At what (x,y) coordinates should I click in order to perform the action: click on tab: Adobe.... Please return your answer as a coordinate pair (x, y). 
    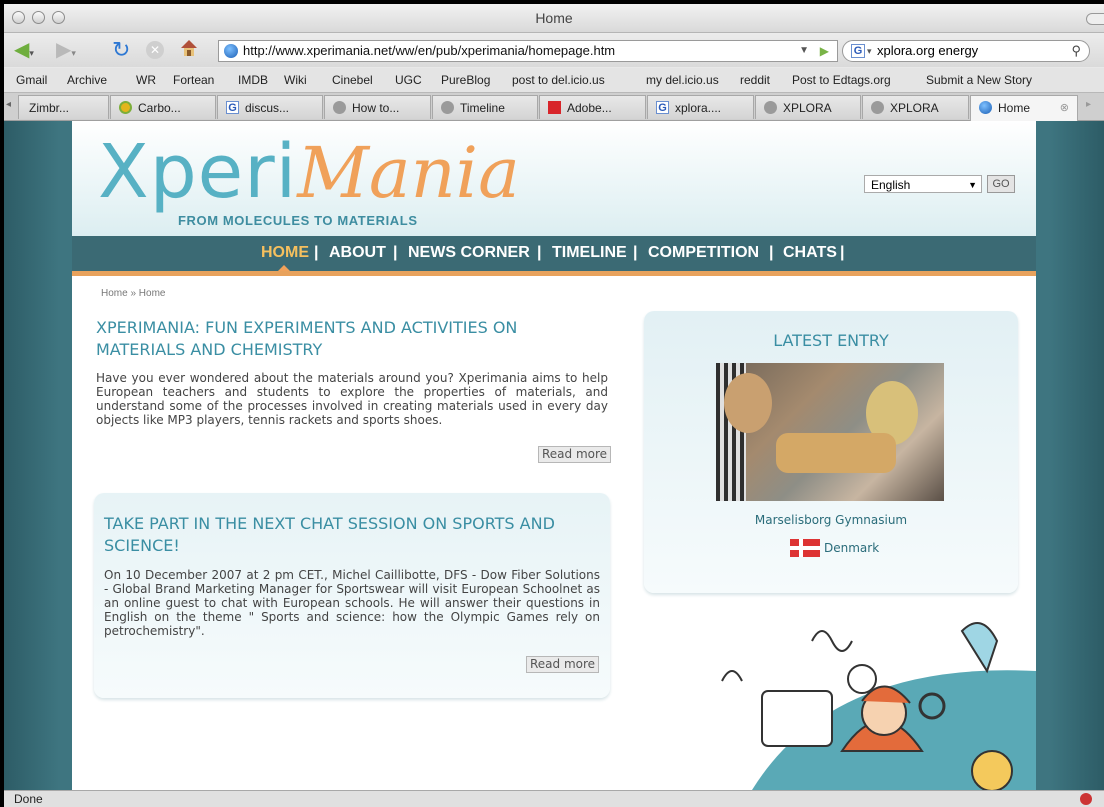
    Looking at the image, I should click on (592, 107).